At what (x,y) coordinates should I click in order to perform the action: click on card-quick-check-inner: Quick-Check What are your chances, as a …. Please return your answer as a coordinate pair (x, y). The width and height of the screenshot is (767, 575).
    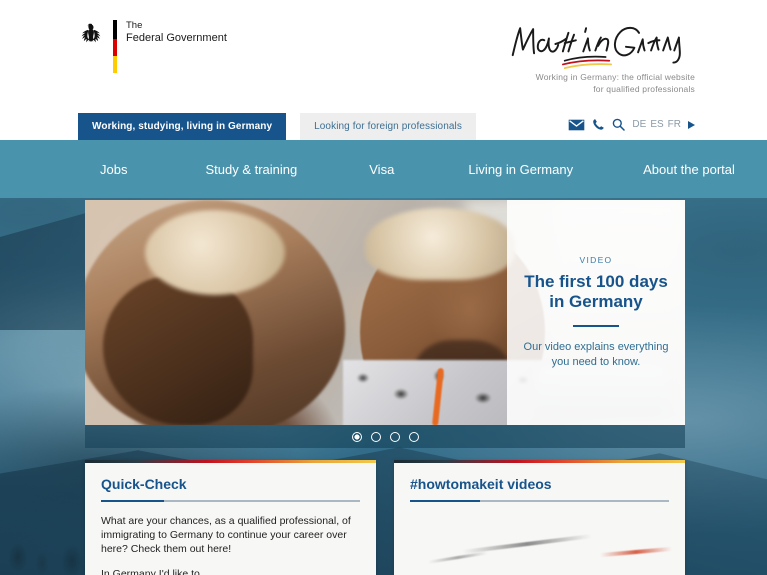
    Looking at the image, I should click on (230, 519).